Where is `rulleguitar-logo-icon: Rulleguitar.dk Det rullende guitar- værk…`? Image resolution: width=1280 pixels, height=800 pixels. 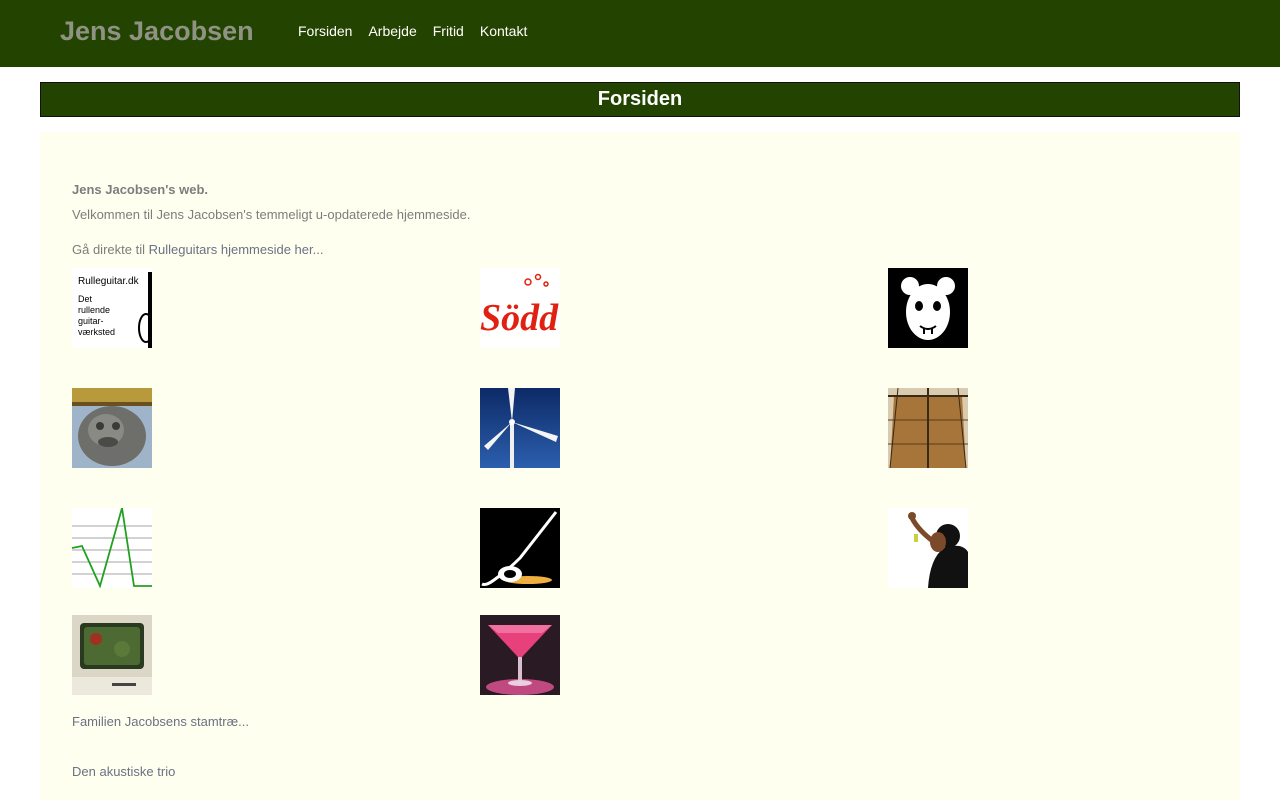 rulleguitar-logo-icon: Rulleguitar.dk Det rullende guitar- værk… is located at coordinates (112, 308).